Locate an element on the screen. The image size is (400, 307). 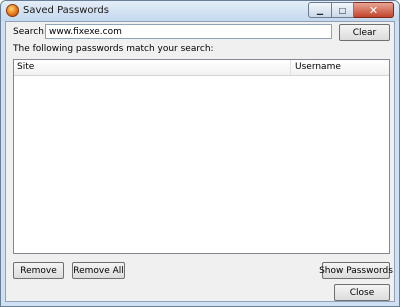
clear-button: Clear is located at coordinates (364, 32).